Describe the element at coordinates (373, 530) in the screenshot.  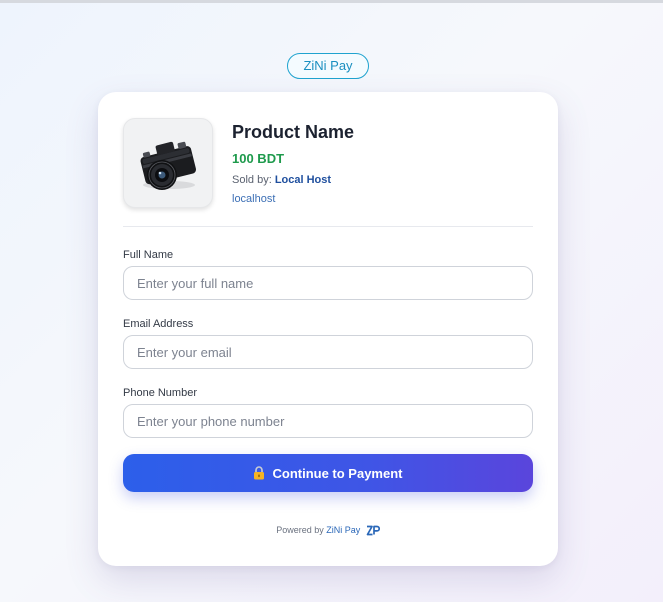
I see `zp-logo-icon` at that location.